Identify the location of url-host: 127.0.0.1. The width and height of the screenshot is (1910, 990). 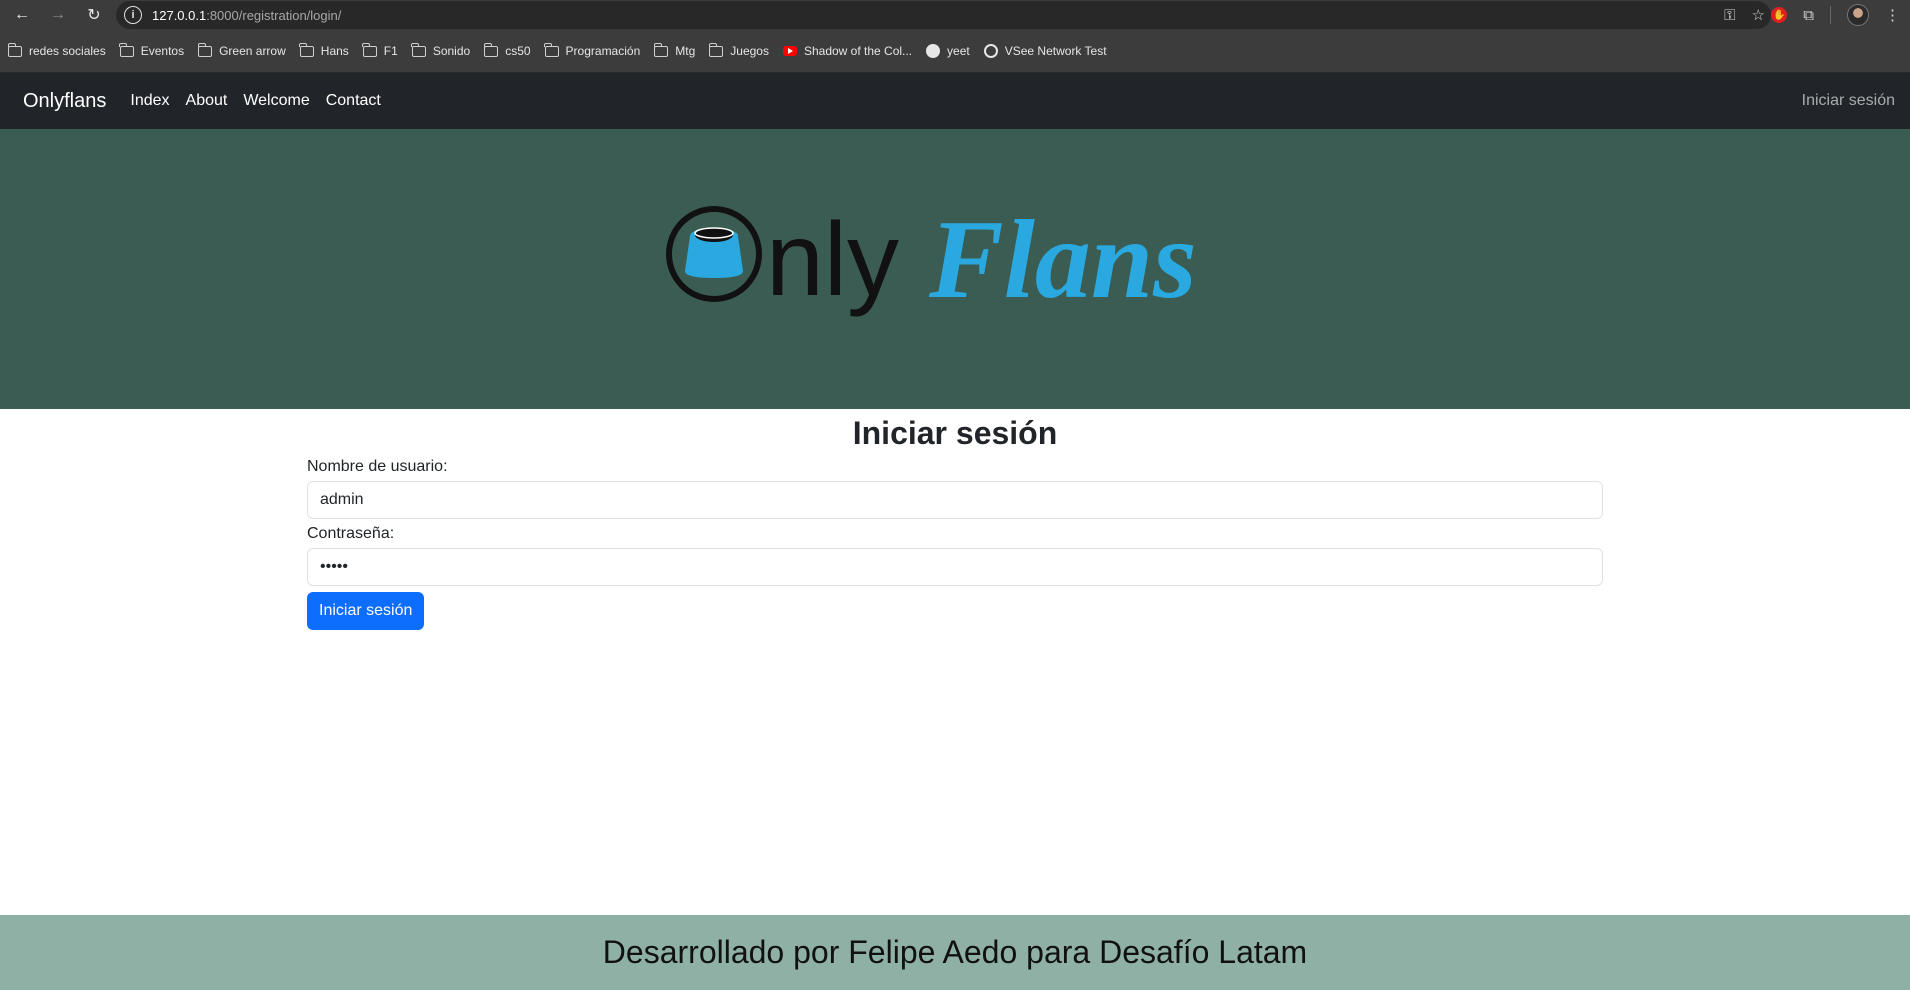
(179, 15).